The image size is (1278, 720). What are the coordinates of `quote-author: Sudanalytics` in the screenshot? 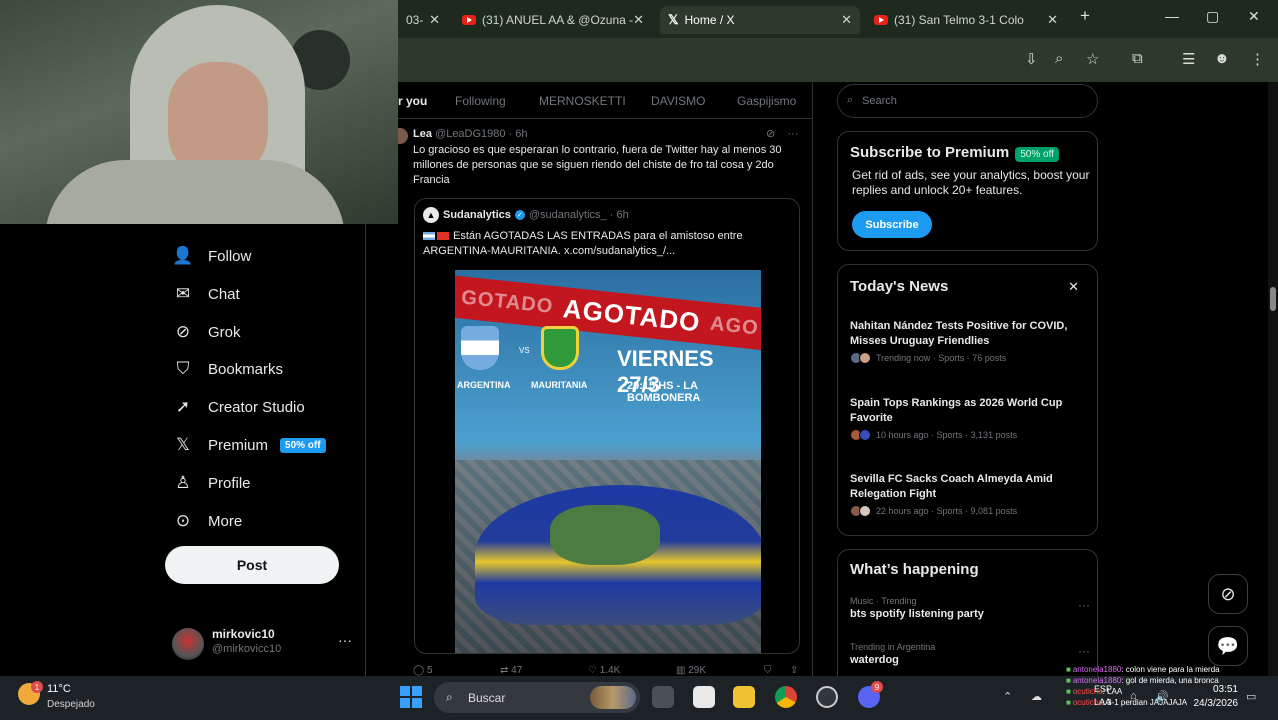 It's located at (477, 215).